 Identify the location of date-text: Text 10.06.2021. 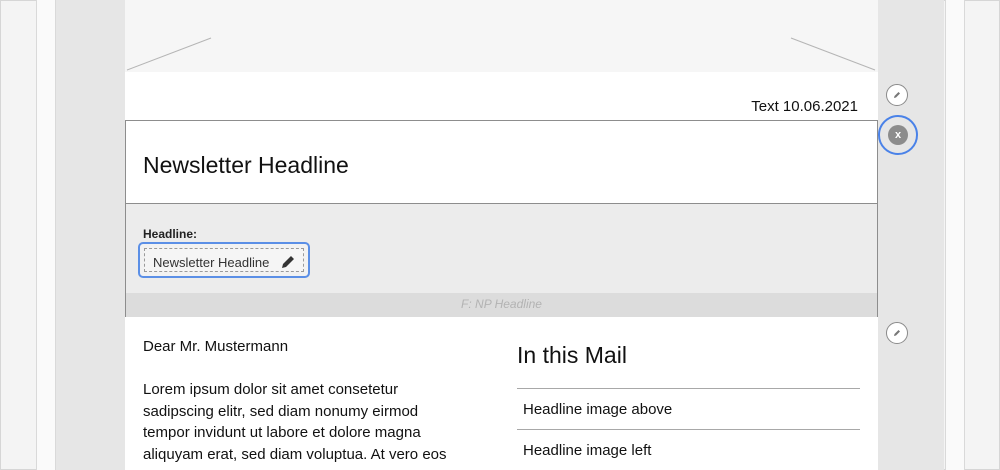
(804, 106).